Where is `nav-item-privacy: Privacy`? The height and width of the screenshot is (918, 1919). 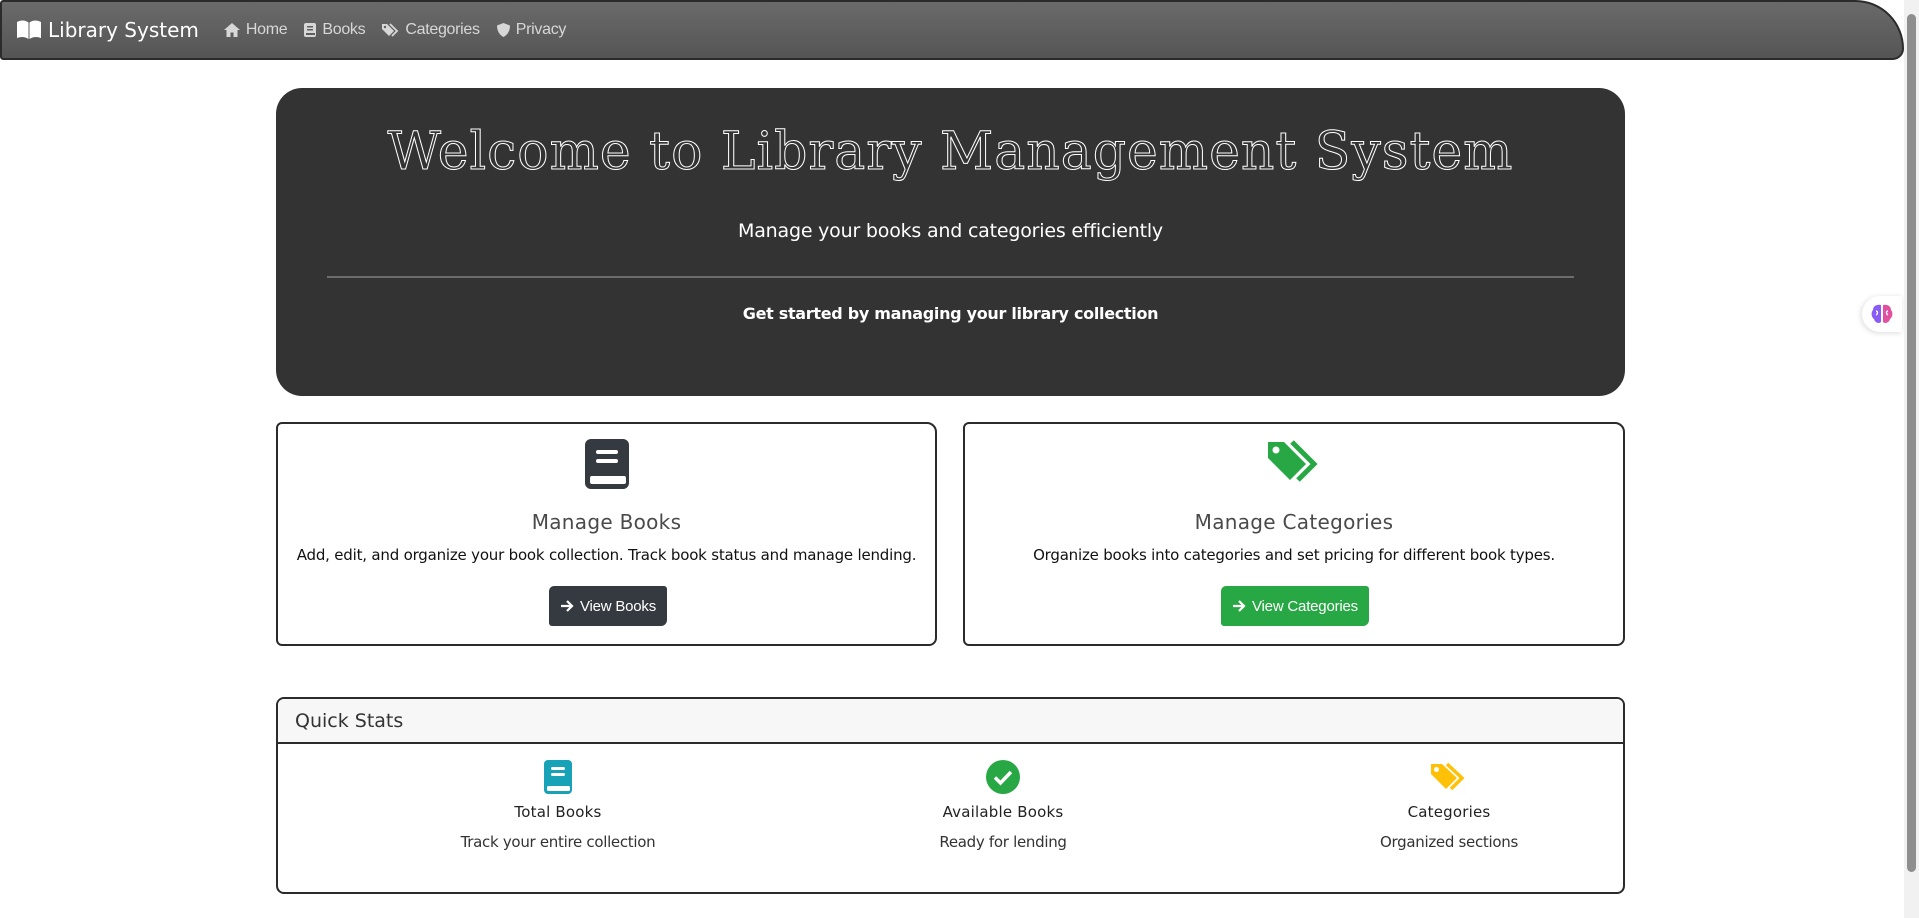 nav-item-privacy: Privacy is located at coordinates (531, 30).